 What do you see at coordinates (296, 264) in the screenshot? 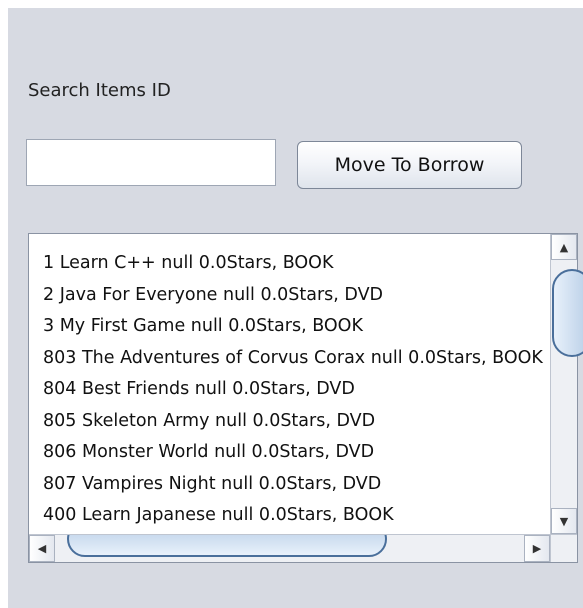
I see `list-item: 1 Learn C++ null 0.0Stars, BOOK` at bounding box center [296, 264].